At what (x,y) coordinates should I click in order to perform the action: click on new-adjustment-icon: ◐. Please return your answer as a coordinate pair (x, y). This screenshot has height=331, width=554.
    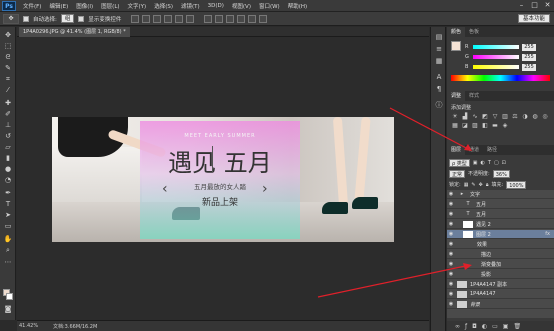
    Looking at the image, I should click on (484, 326).